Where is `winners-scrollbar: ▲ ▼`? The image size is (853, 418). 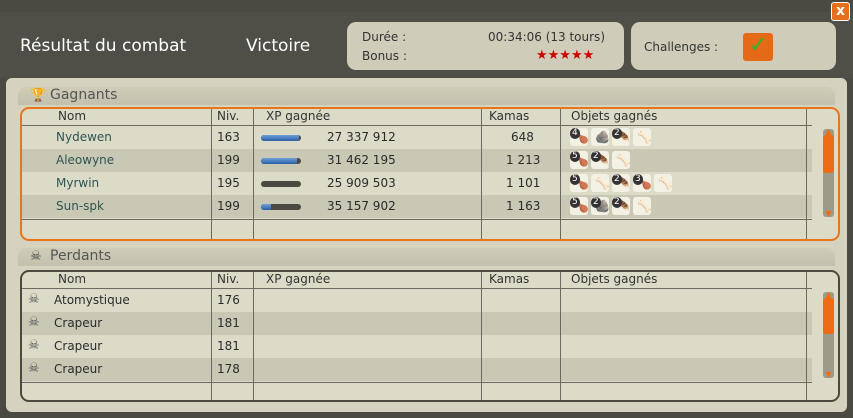
winners-scrollbar: ▲ ▼ is located at coordinates (828, 173).